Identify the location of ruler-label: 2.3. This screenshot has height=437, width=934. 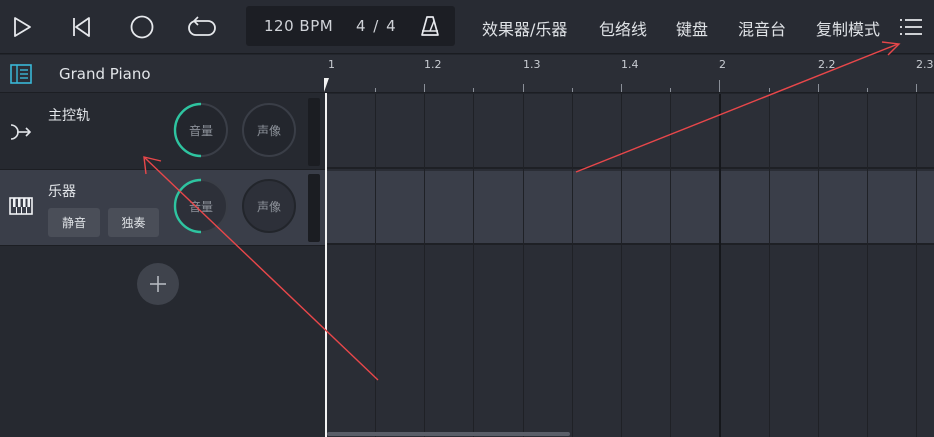
(925, 64).